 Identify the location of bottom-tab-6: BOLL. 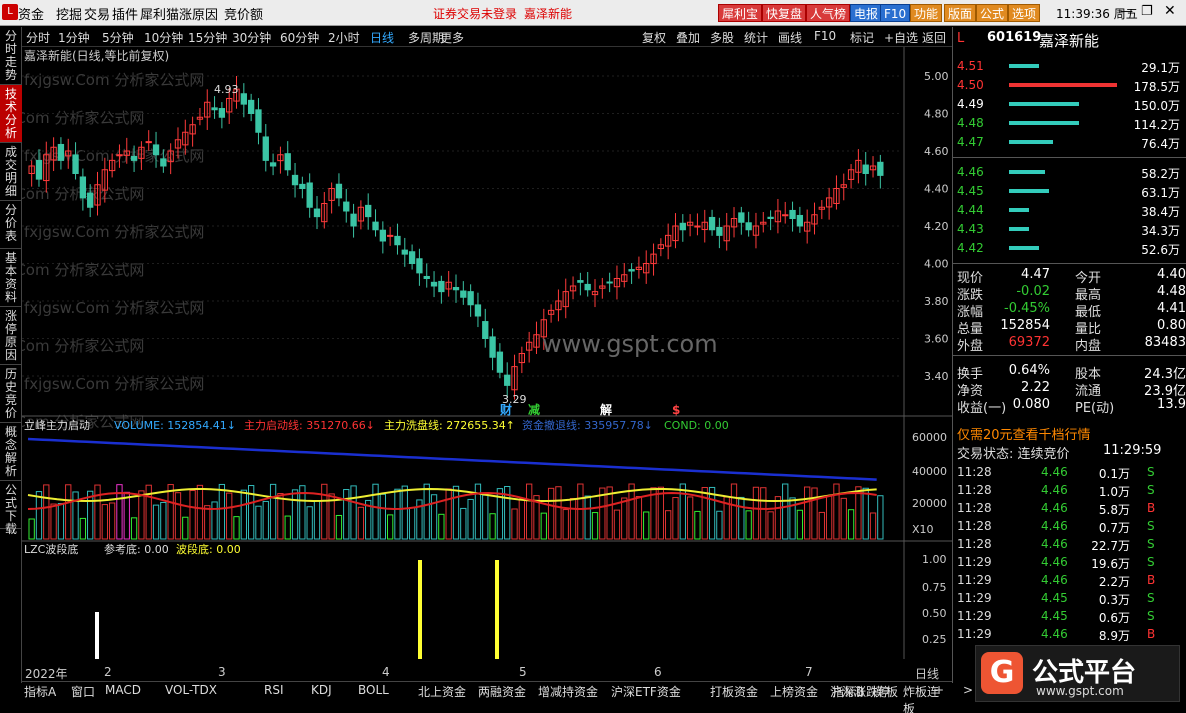
(373, 690).